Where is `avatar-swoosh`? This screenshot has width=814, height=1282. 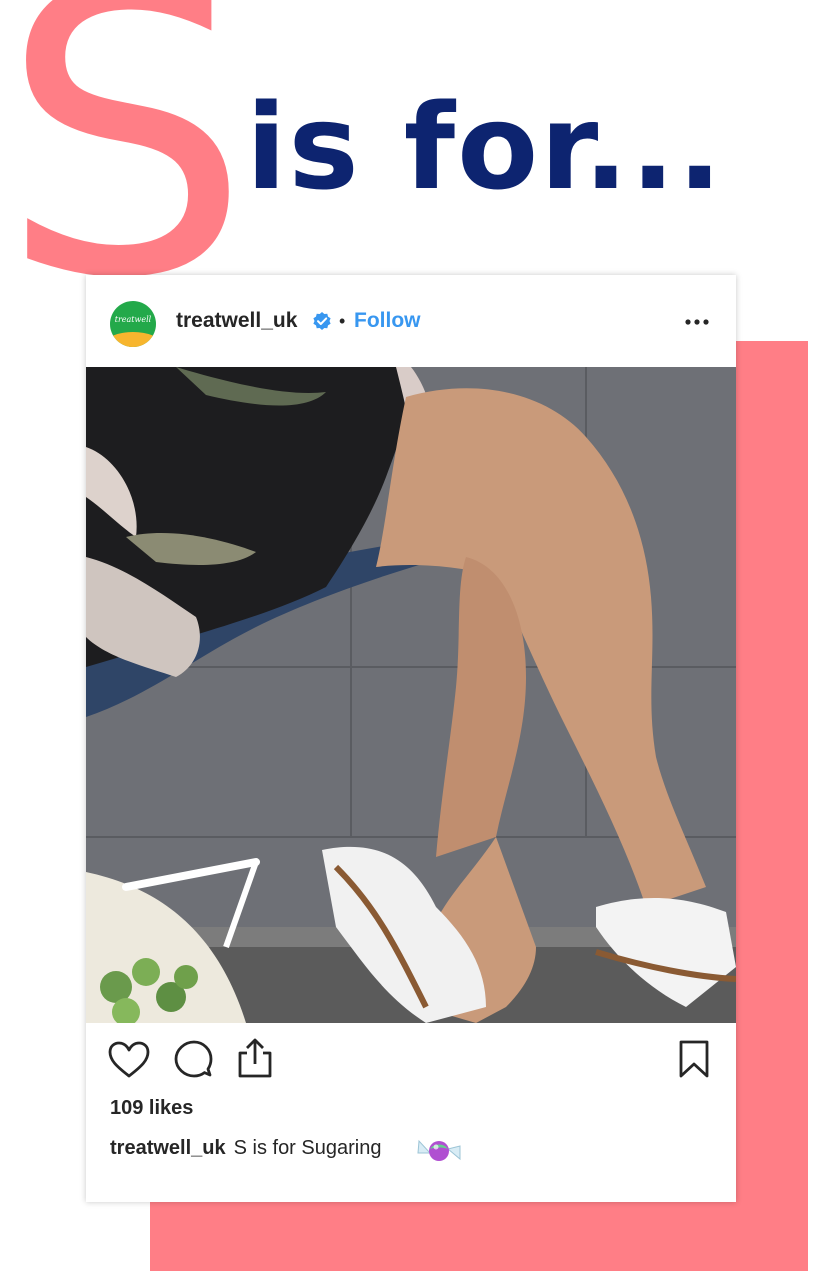
avatar-swoosh is located at coordinates (133, 339).